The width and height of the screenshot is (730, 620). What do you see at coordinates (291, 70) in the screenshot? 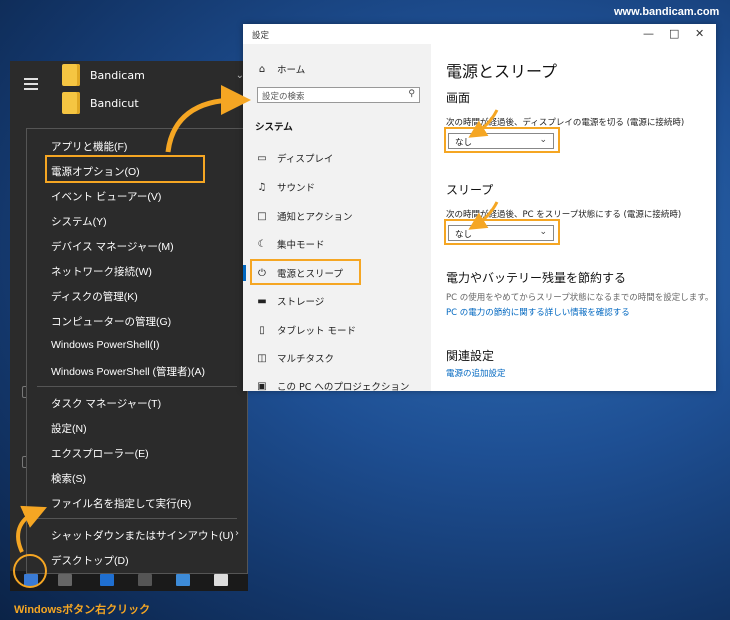
I see `nav-home-label: ホーム` at bounding box center [291, 70].